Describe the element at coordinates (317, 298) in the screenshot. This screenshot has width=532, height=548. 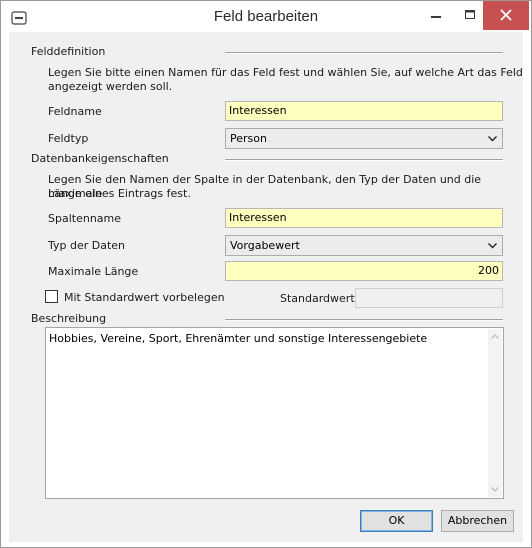
I see `standardwert-label: Standardwert` at that location.